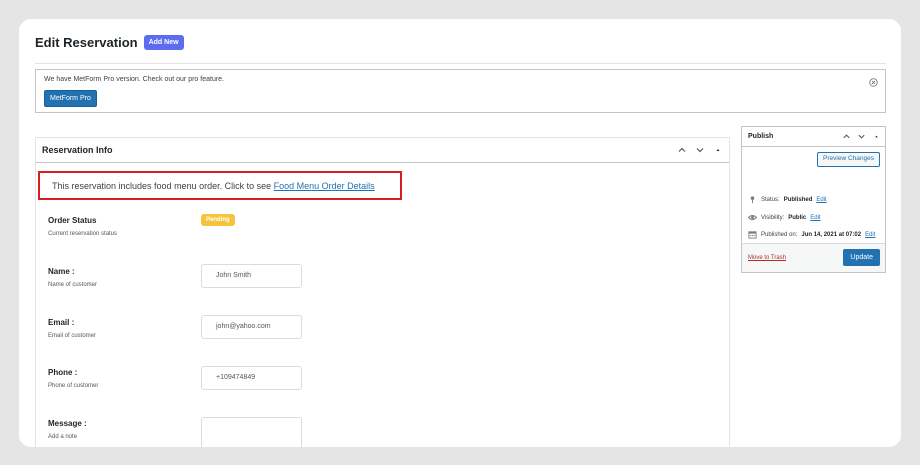  Describe the element at coordinates (83, 234) in the screenshot. I see `order-status-description: Current reservation status` at that location.